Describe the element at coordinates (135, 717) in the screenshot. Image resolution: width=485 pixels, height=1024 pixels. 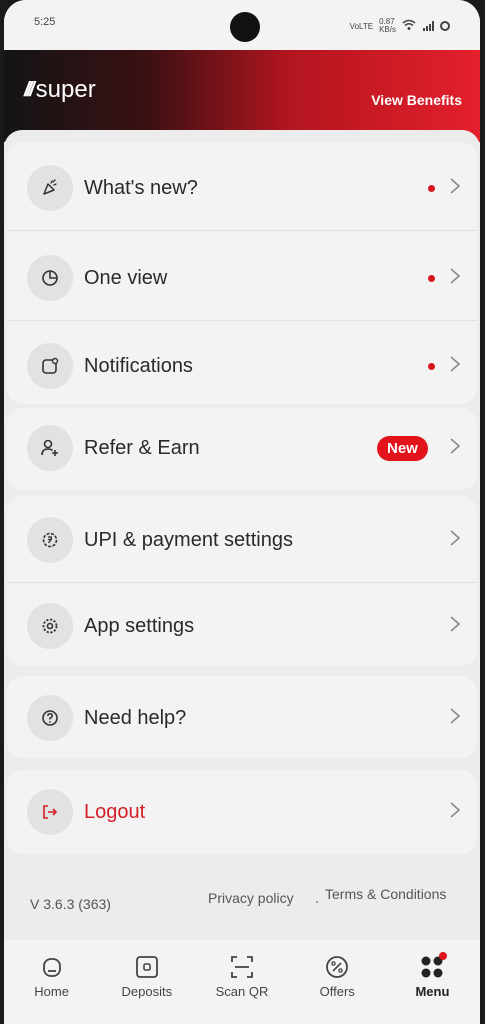
I see `menu-item-label: Need help?` at that location.